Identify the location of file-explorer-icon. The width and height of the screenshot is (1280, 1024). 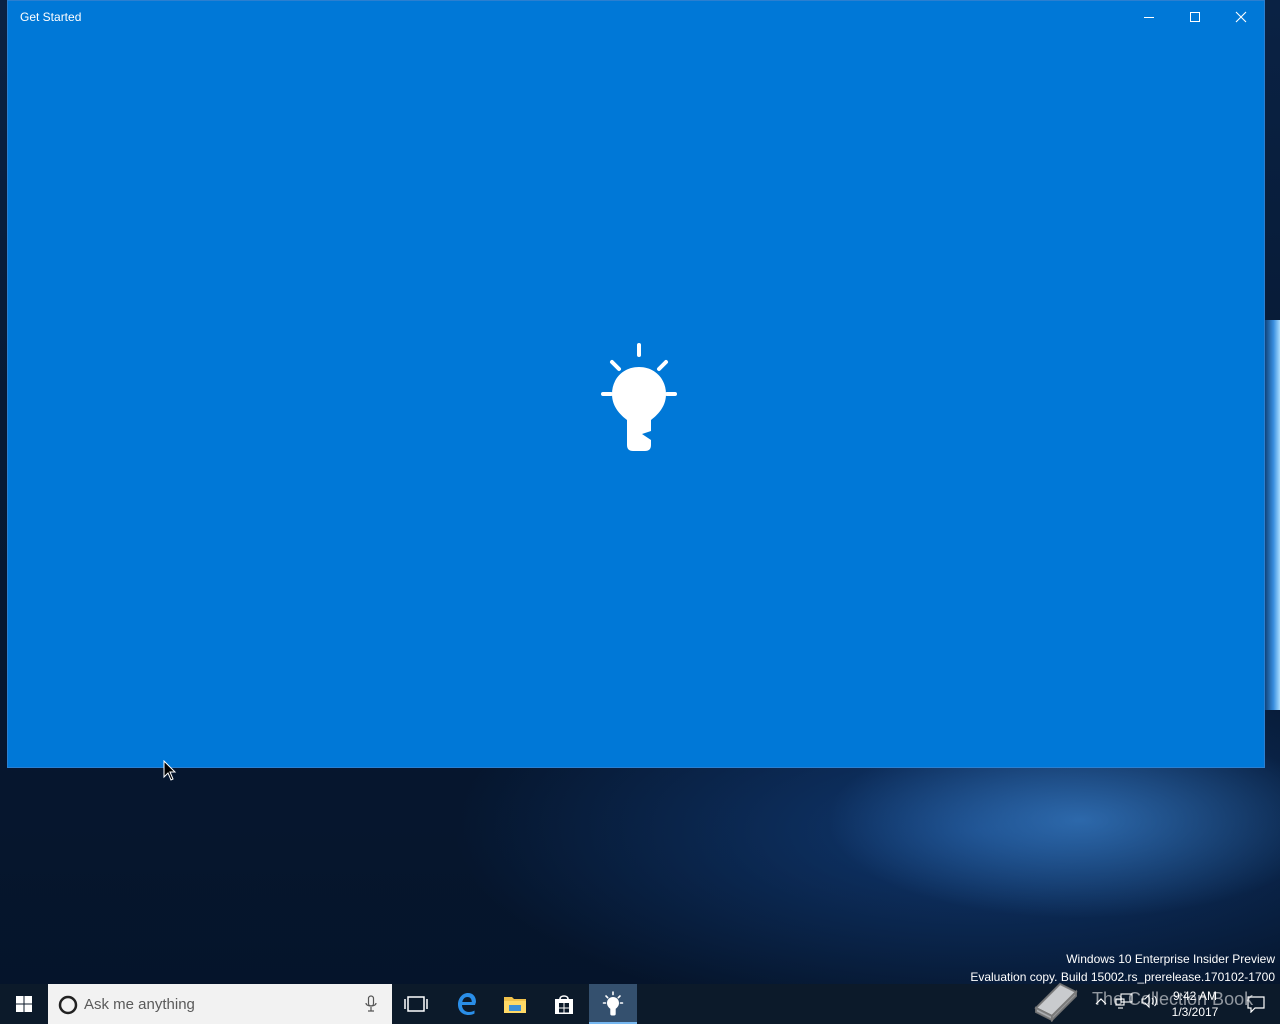
(515, 1005).